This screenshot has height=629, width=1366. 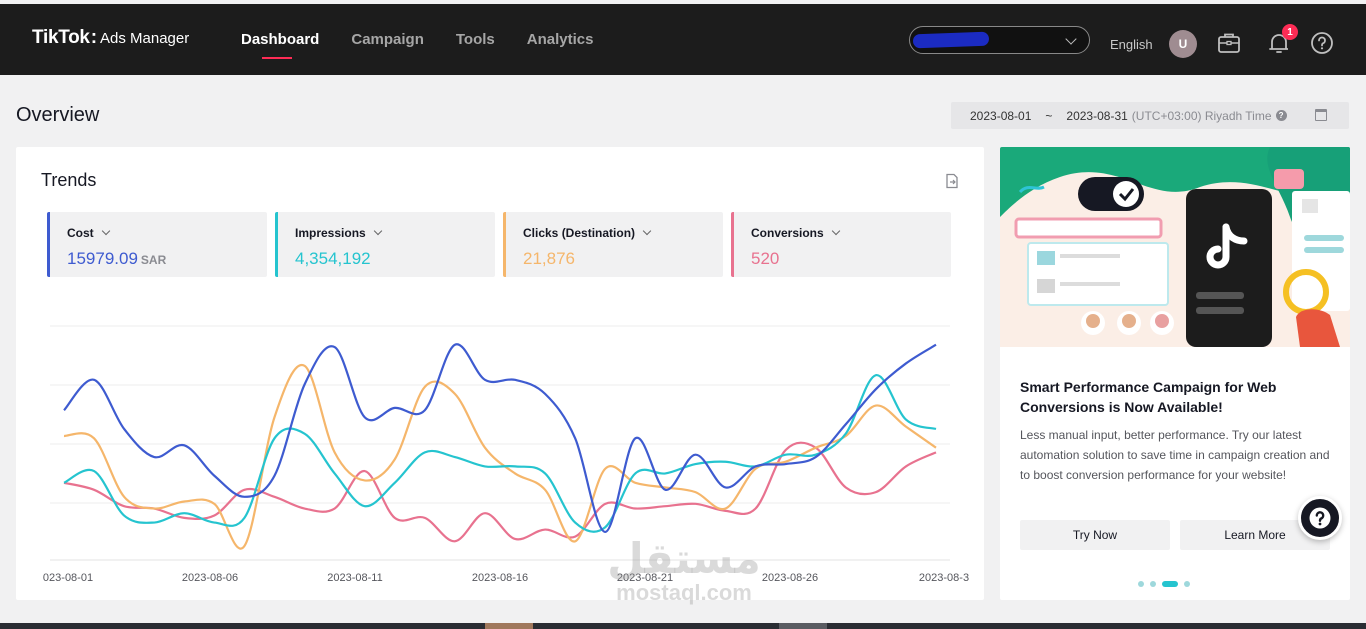 I want to click on date-start: 2023-08-01, so click(x=1001, y=115).